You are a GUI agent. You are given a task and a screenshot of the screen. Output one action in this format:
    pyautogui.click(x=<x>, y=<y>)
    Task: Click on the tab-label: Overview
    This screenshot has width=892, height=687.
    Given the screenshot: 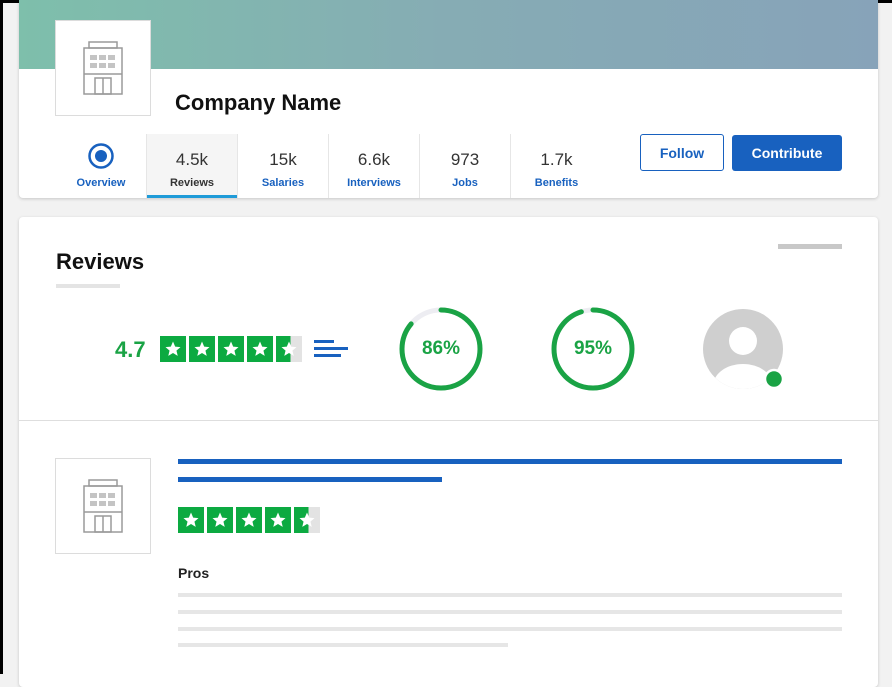 What is the action you would take?
    pyautogui.click(x=101, y=183)
    